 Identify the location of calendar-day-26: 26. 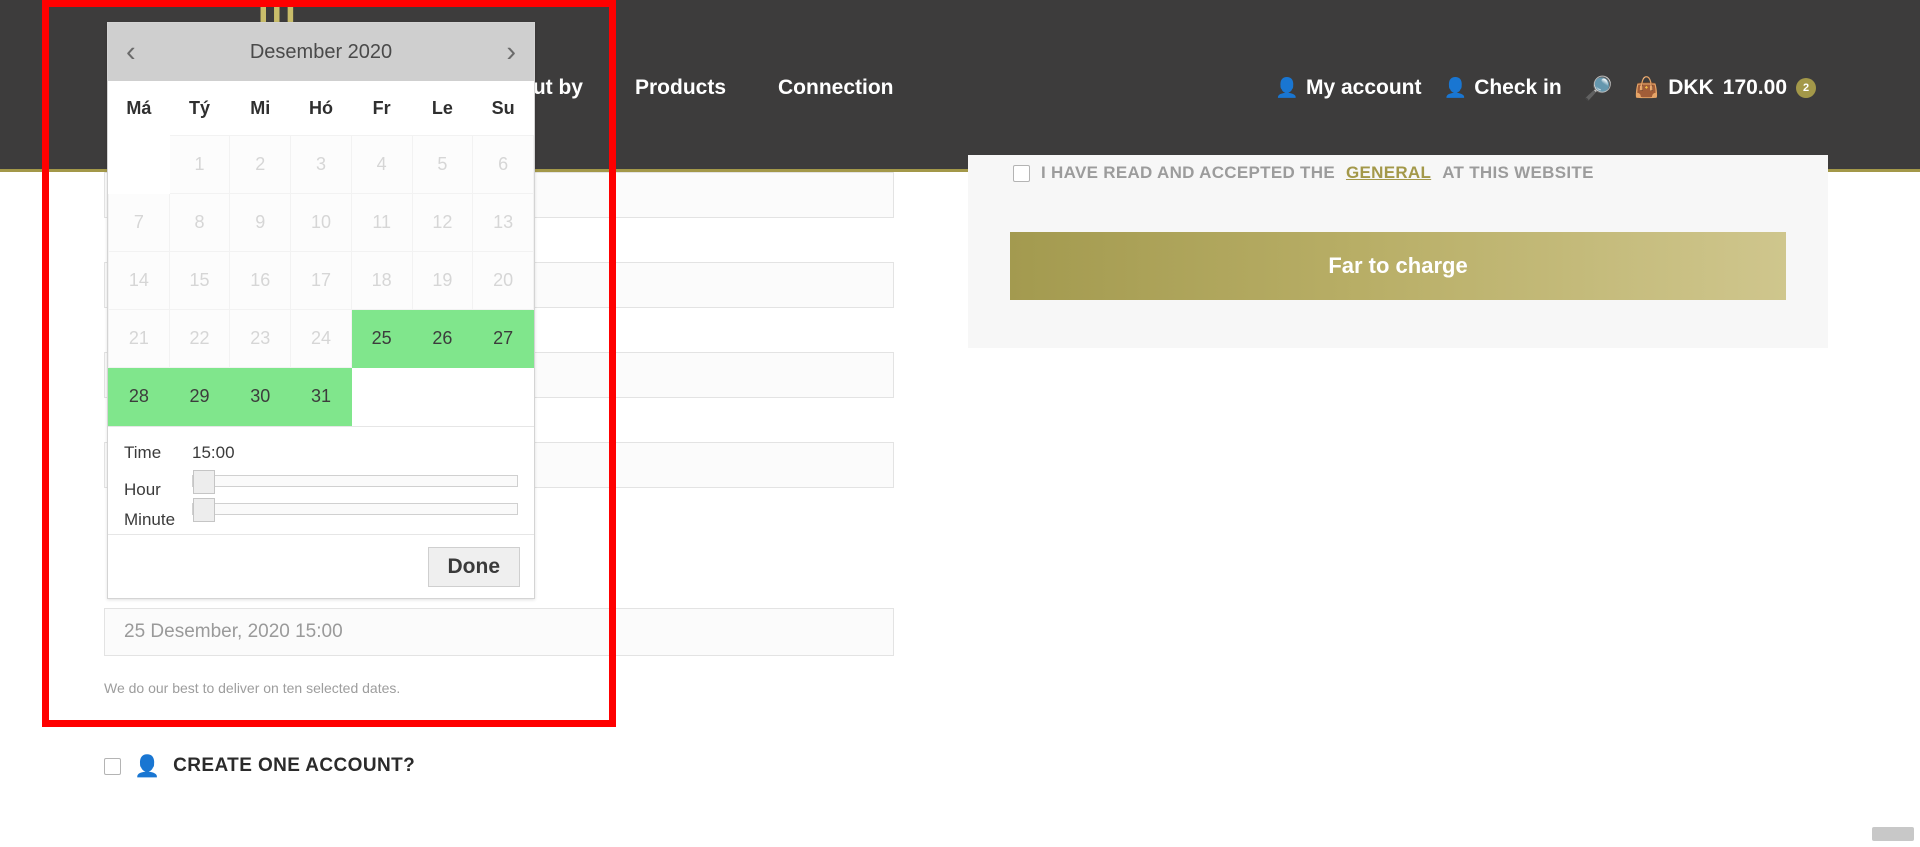
(442, 338).